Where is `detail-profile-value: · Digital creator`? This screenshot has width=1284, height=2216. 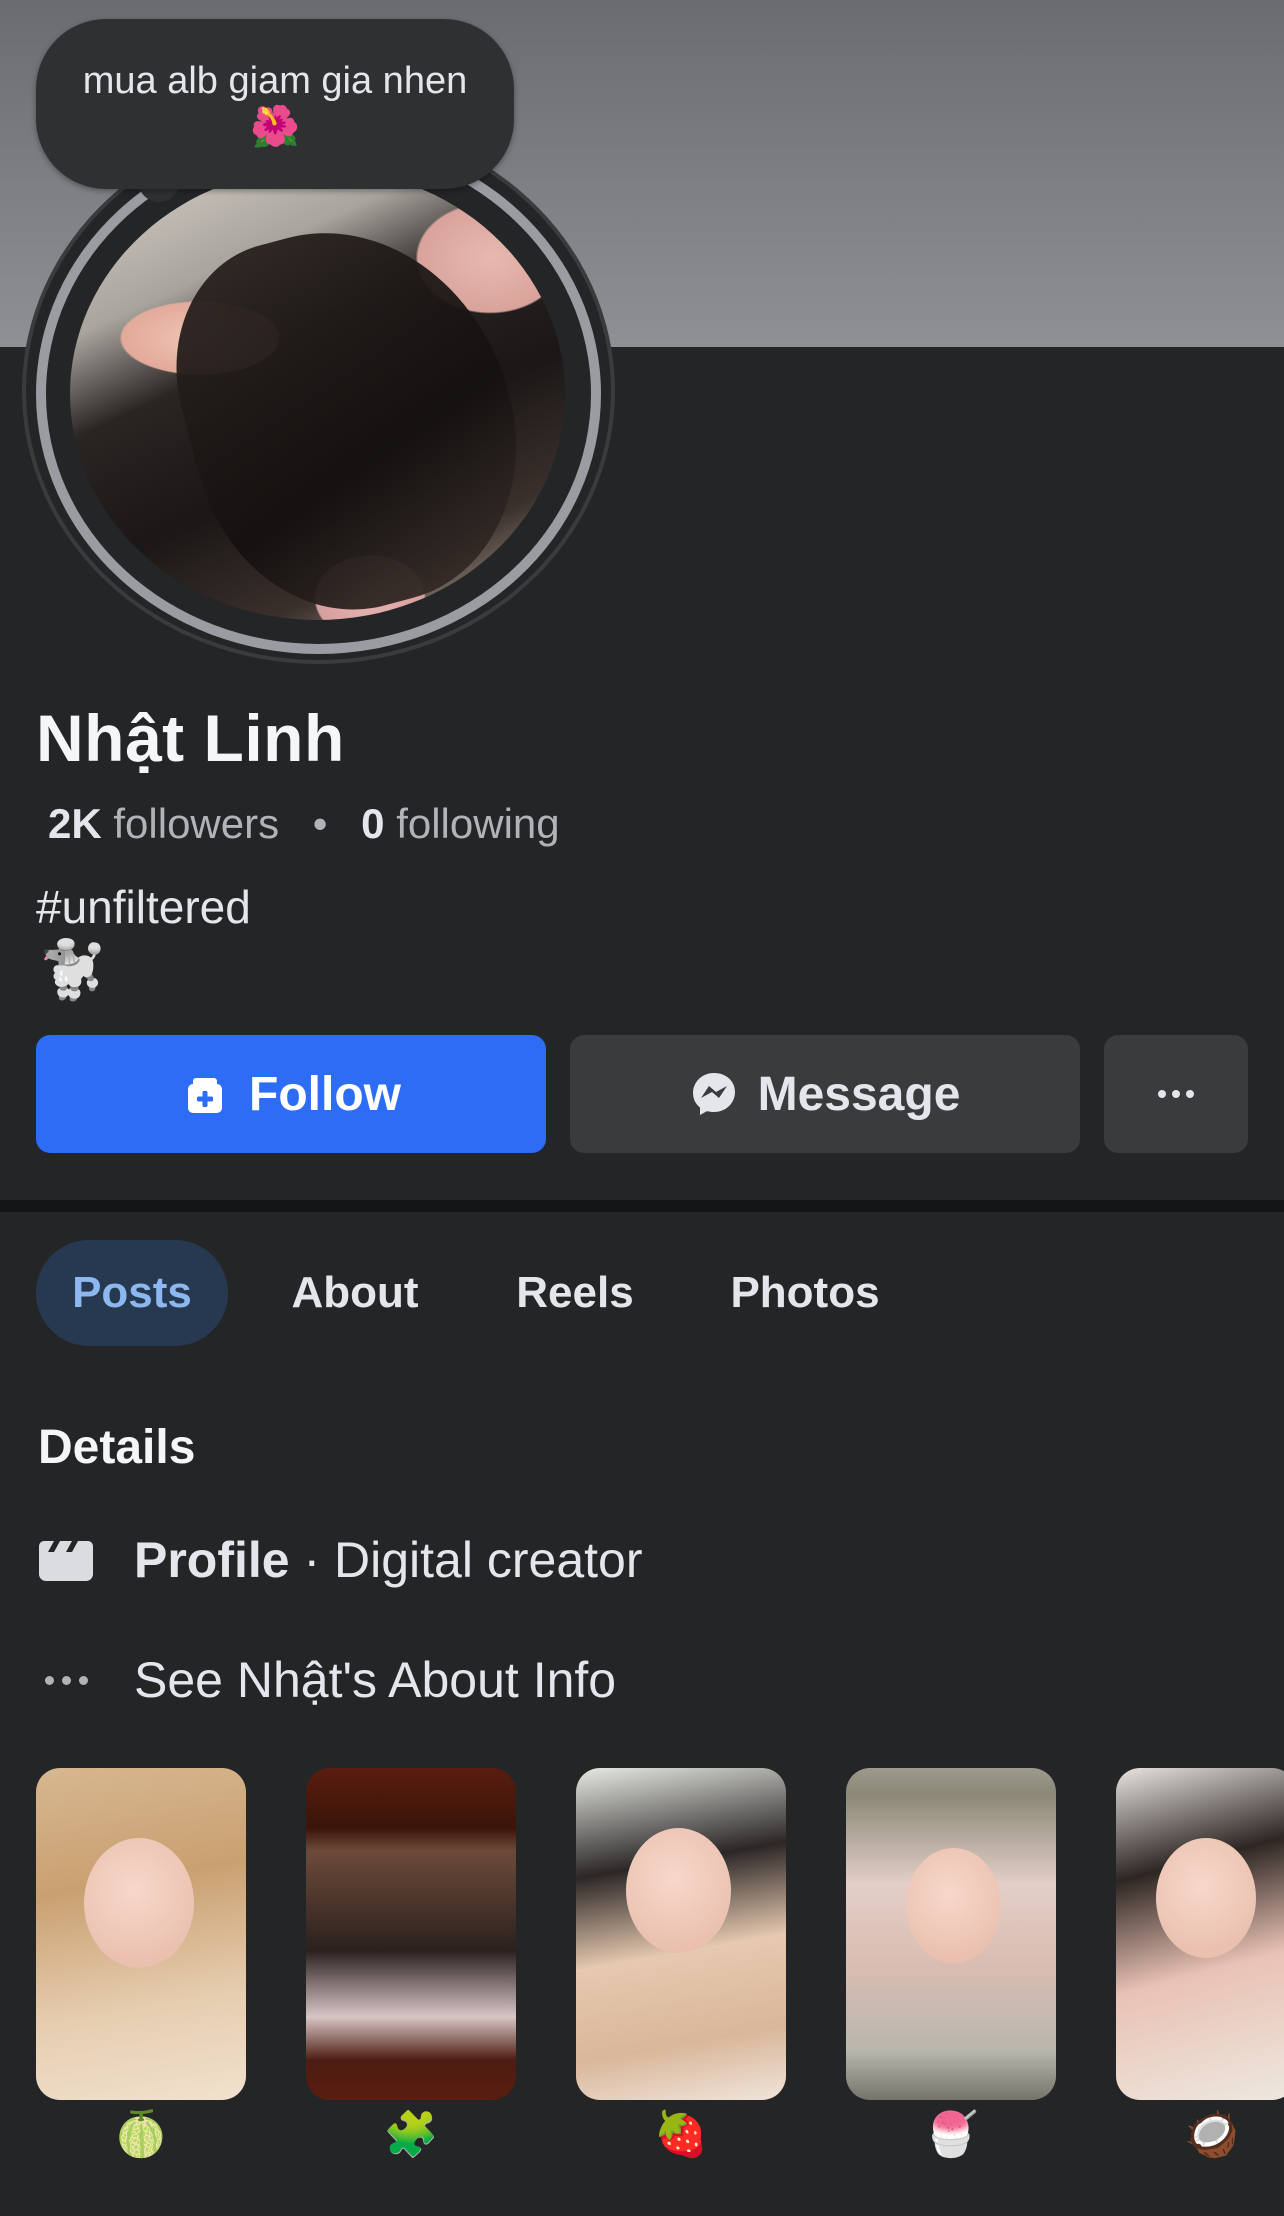 detail-profile-value: · Digital creator is located at coordinates (466, 1560).